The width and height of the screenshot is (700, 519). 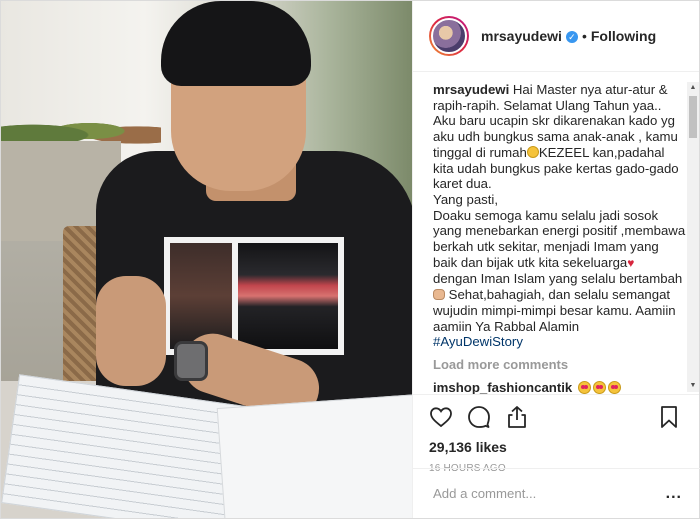 I want to click on photo-hair, so click(x=236, y=43).